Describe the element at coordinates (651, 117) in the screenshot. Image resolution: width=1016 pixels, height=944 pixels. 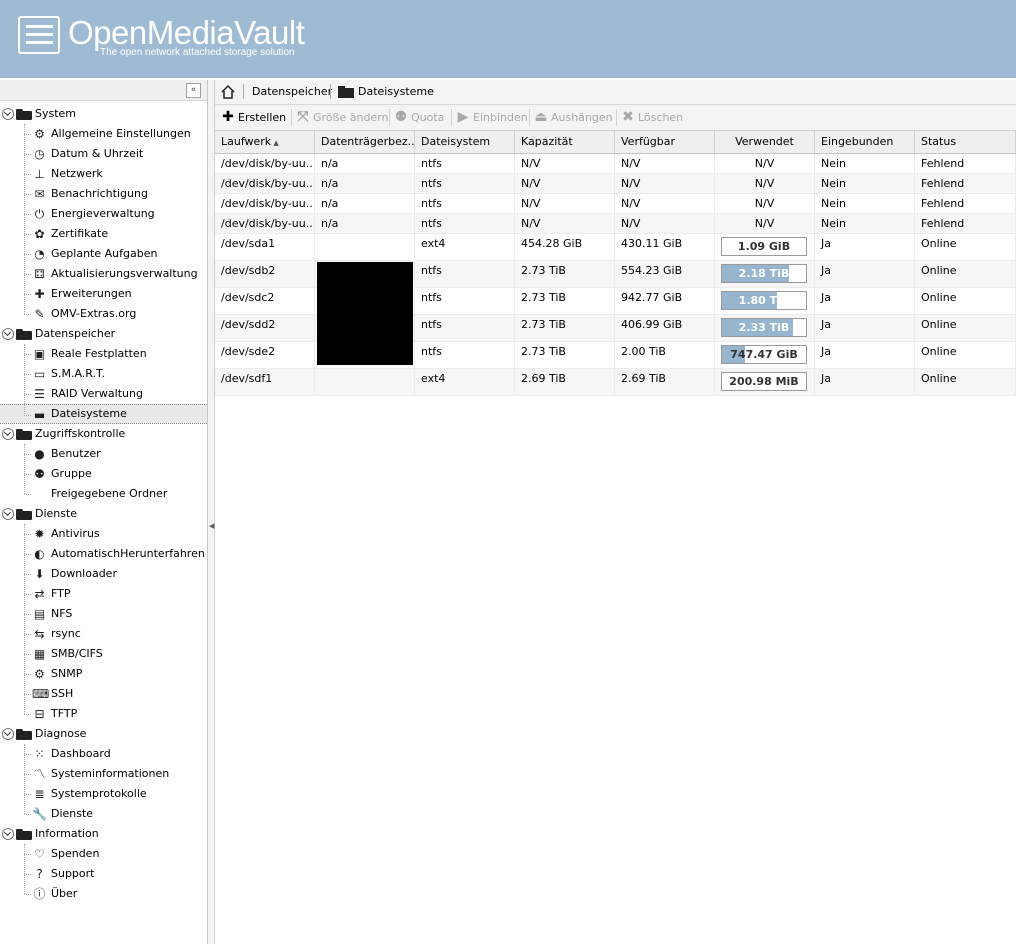
I see `löschen-button: ✖ Löschen` at that location.